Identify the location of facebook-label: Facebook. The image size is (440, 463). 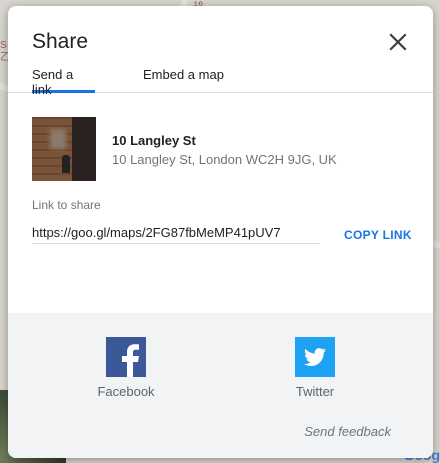
(126, 391).